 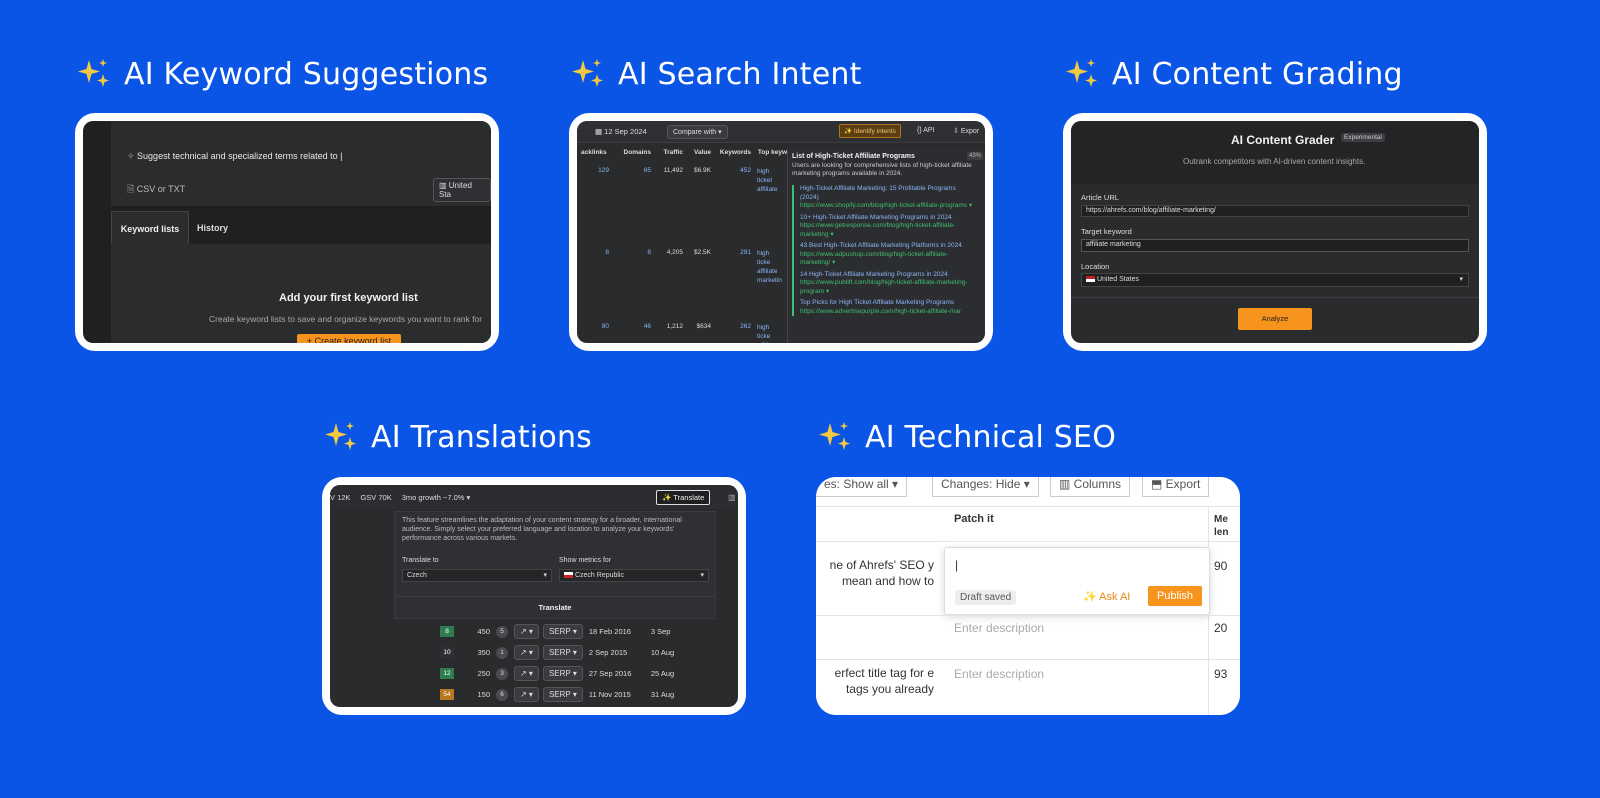 What do you see at coordinates (349, 338) in the screenshot?
I see `create-keyword-list-button: + Create keyword list` at bounding box center [349, 338].